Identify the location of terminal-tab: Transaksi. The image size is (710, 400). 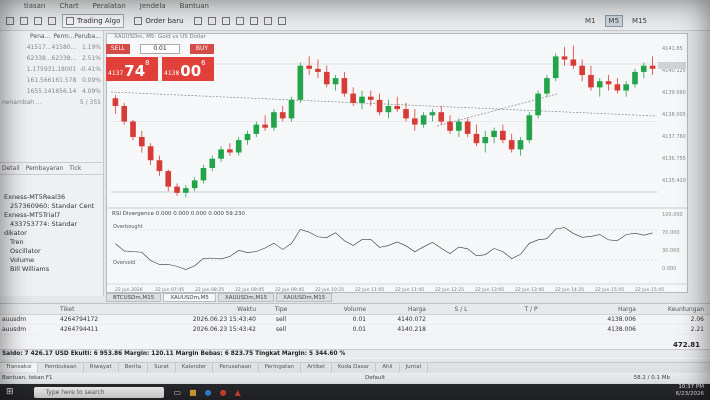
(19, 367).